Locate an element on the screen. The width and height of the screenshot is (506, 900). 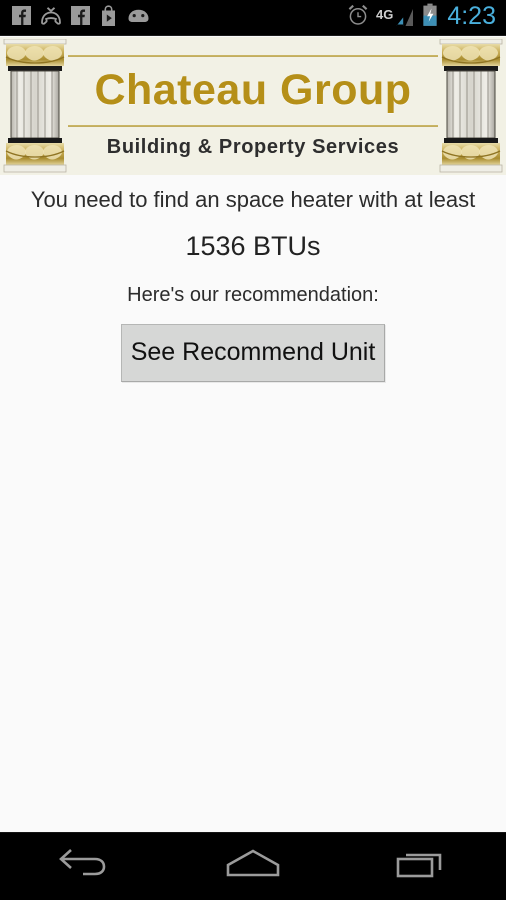
status-bar-clock: 4:23 is located at coordinates (471, 16).